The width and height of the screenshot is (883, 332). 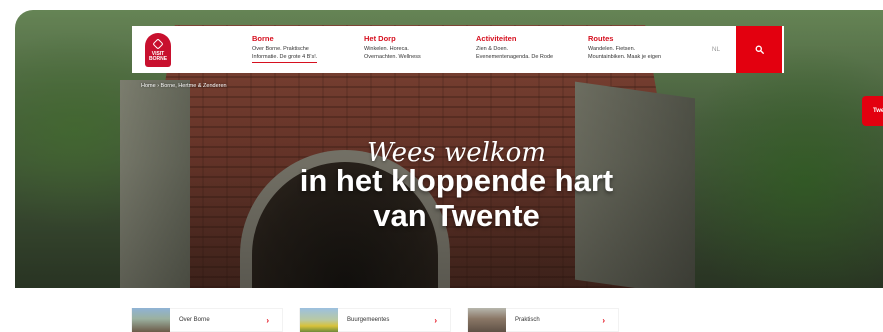 I want to click on page-title-line-1: in het kloppende hart, so click(x=456, y=180).